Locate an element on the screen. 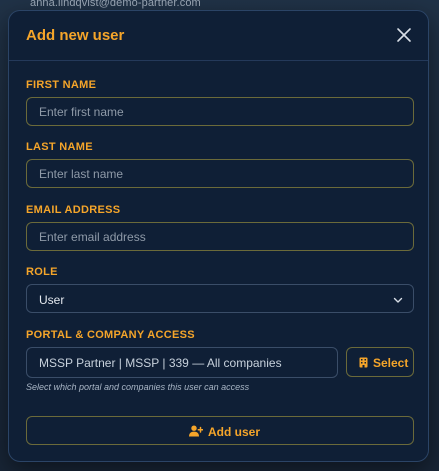 The height and width of the screenshot is (471, 439). modal-title: Add new user is located at coordinates (75, 35).